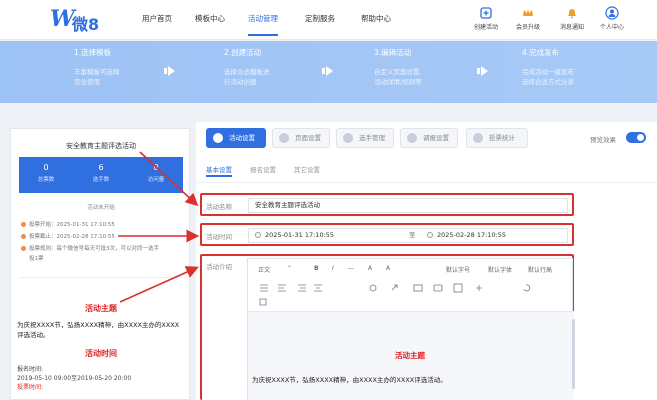 Image resolution: width=657 pixels, height=400 pixels. Describe the element at coordinates (159, 284) in the screenshot. I see `arrow-to-intro-field` at that location.